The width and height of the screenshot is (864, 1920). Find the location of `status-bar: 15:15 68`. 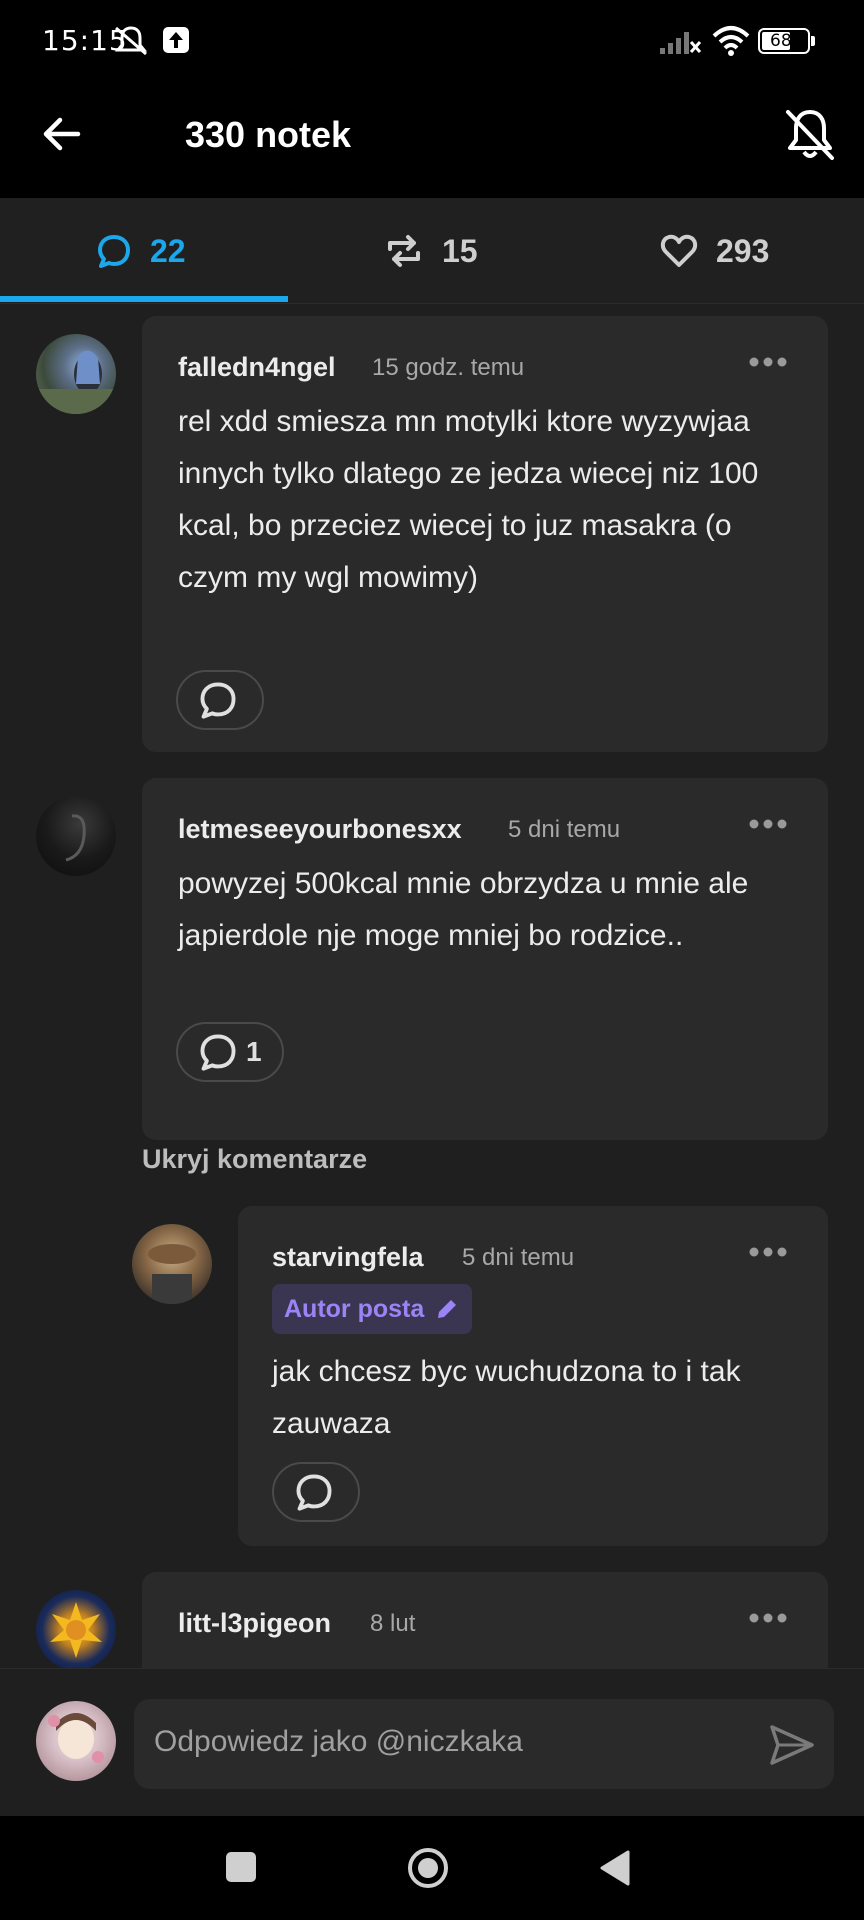

status-bar: 15:15 68 is located at coordinates (432, 41).